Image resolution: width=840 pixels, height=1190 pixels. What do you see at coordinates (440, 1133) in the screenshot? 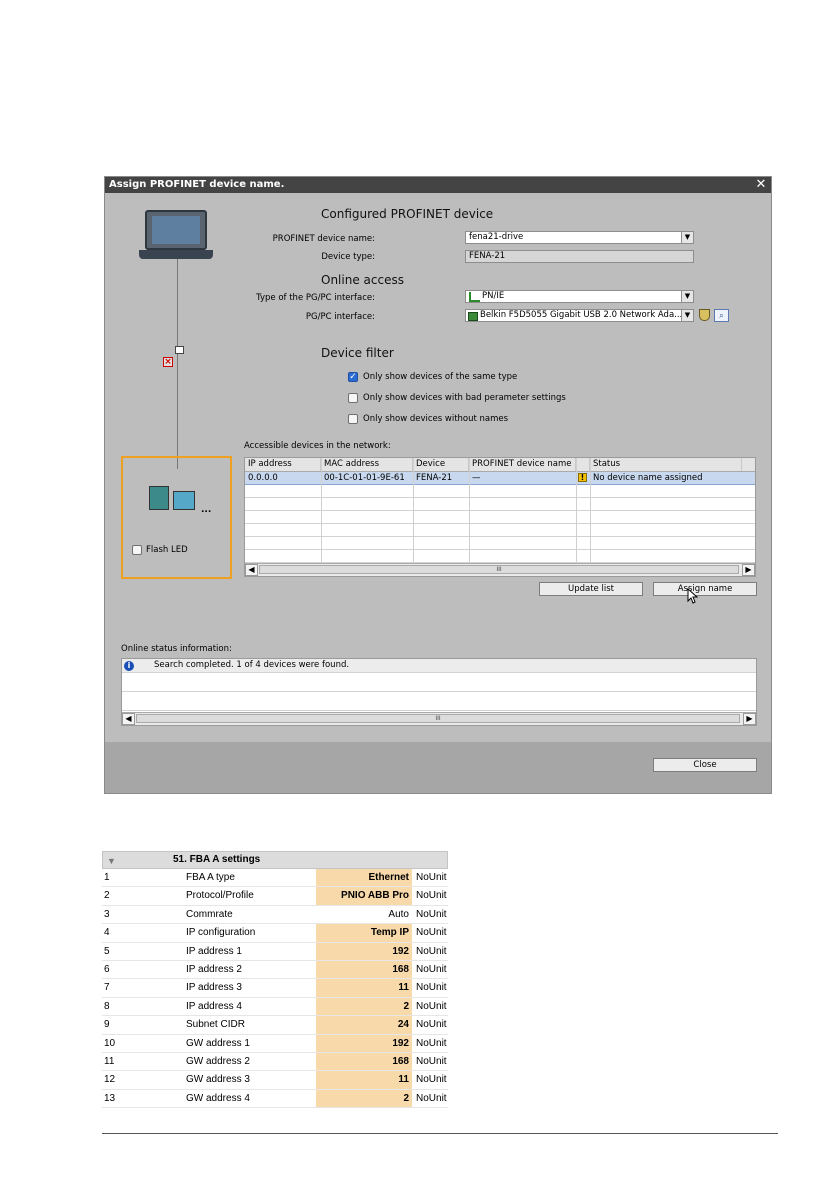
I see `page-bottom-rule` at bounding box center [440, 1133].